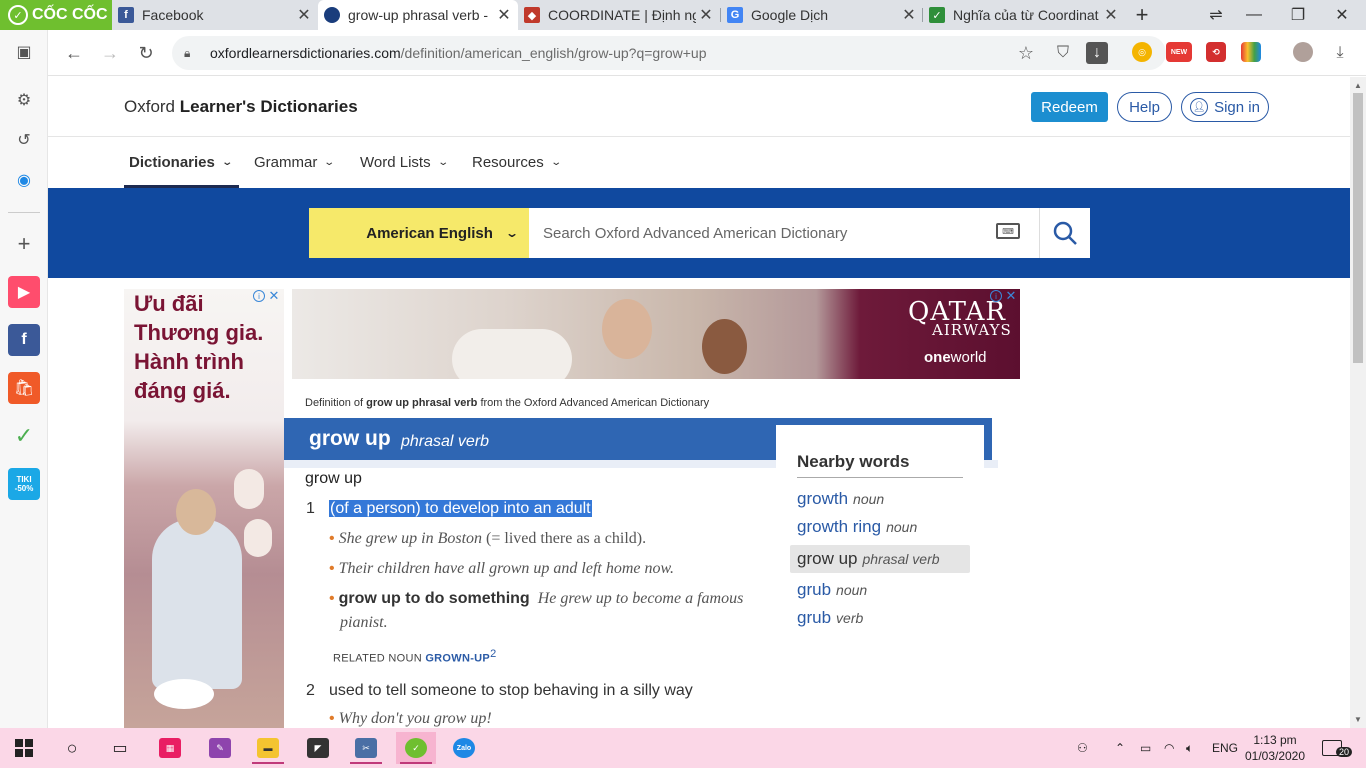  I want to click on nav-dictionaries: Dictionaries ⌄, so click(181, 162).